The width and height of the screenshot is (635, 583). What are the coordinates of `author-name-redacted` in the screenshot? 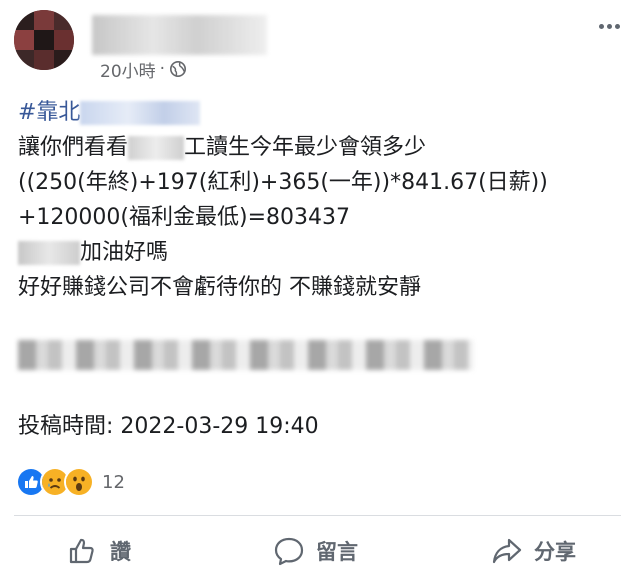 It's located at (179, 35).